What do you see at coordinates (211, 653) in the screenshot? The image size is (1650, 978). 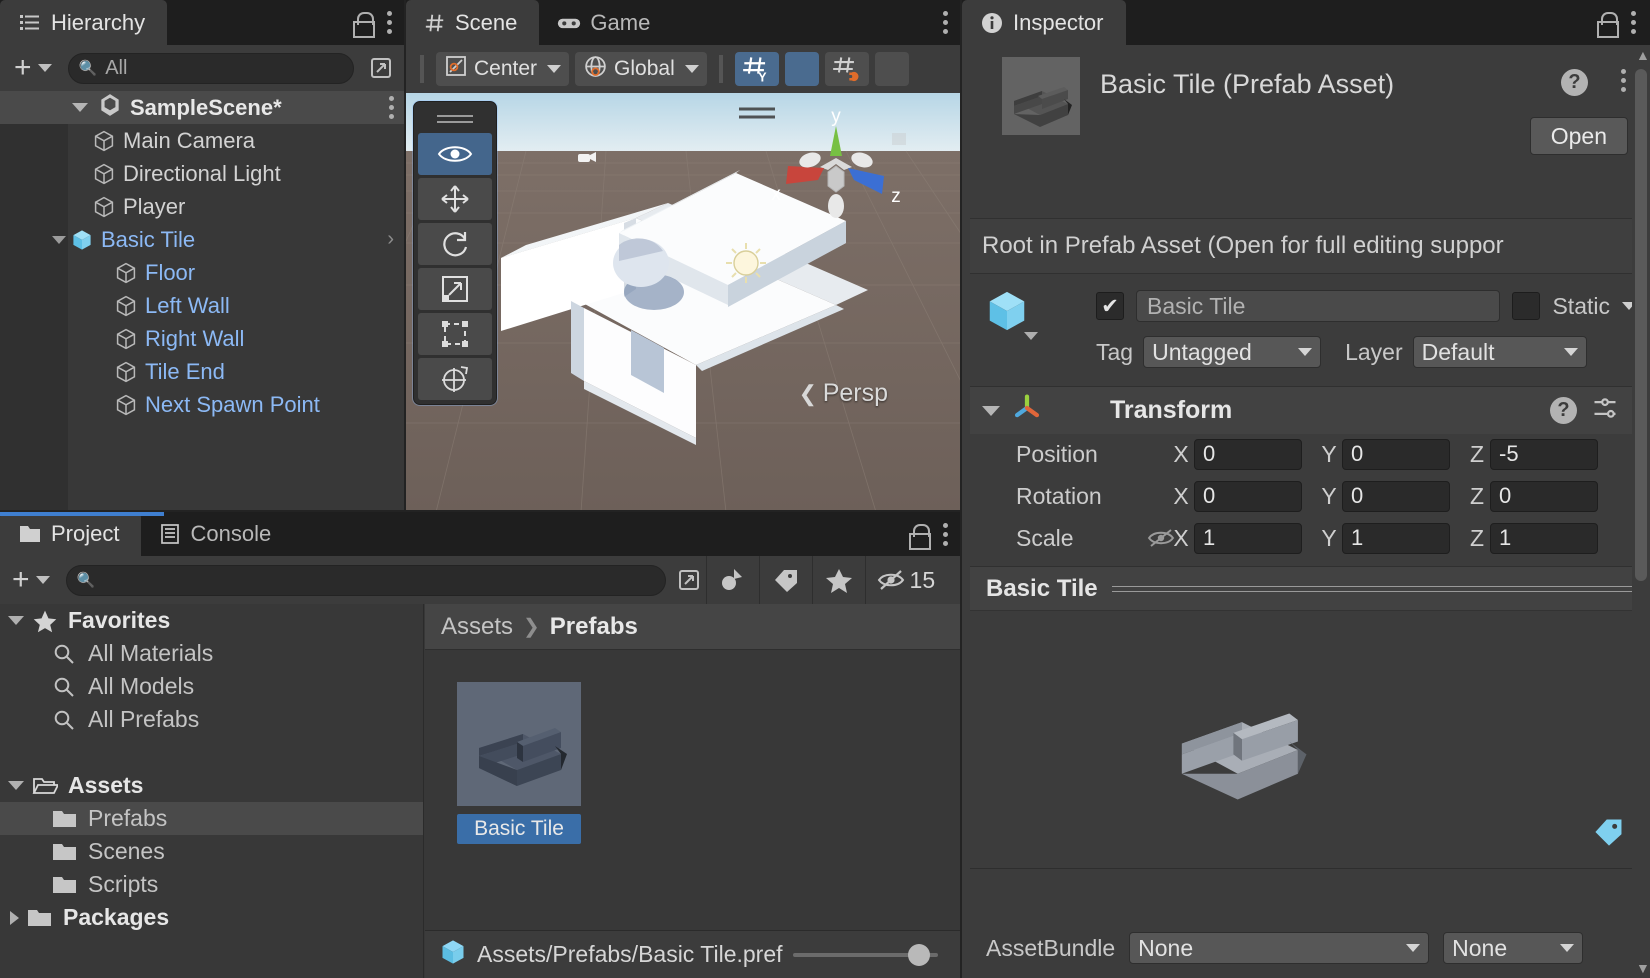 I see `project-tree-item: All Materials` at bounding box center [211, 653].